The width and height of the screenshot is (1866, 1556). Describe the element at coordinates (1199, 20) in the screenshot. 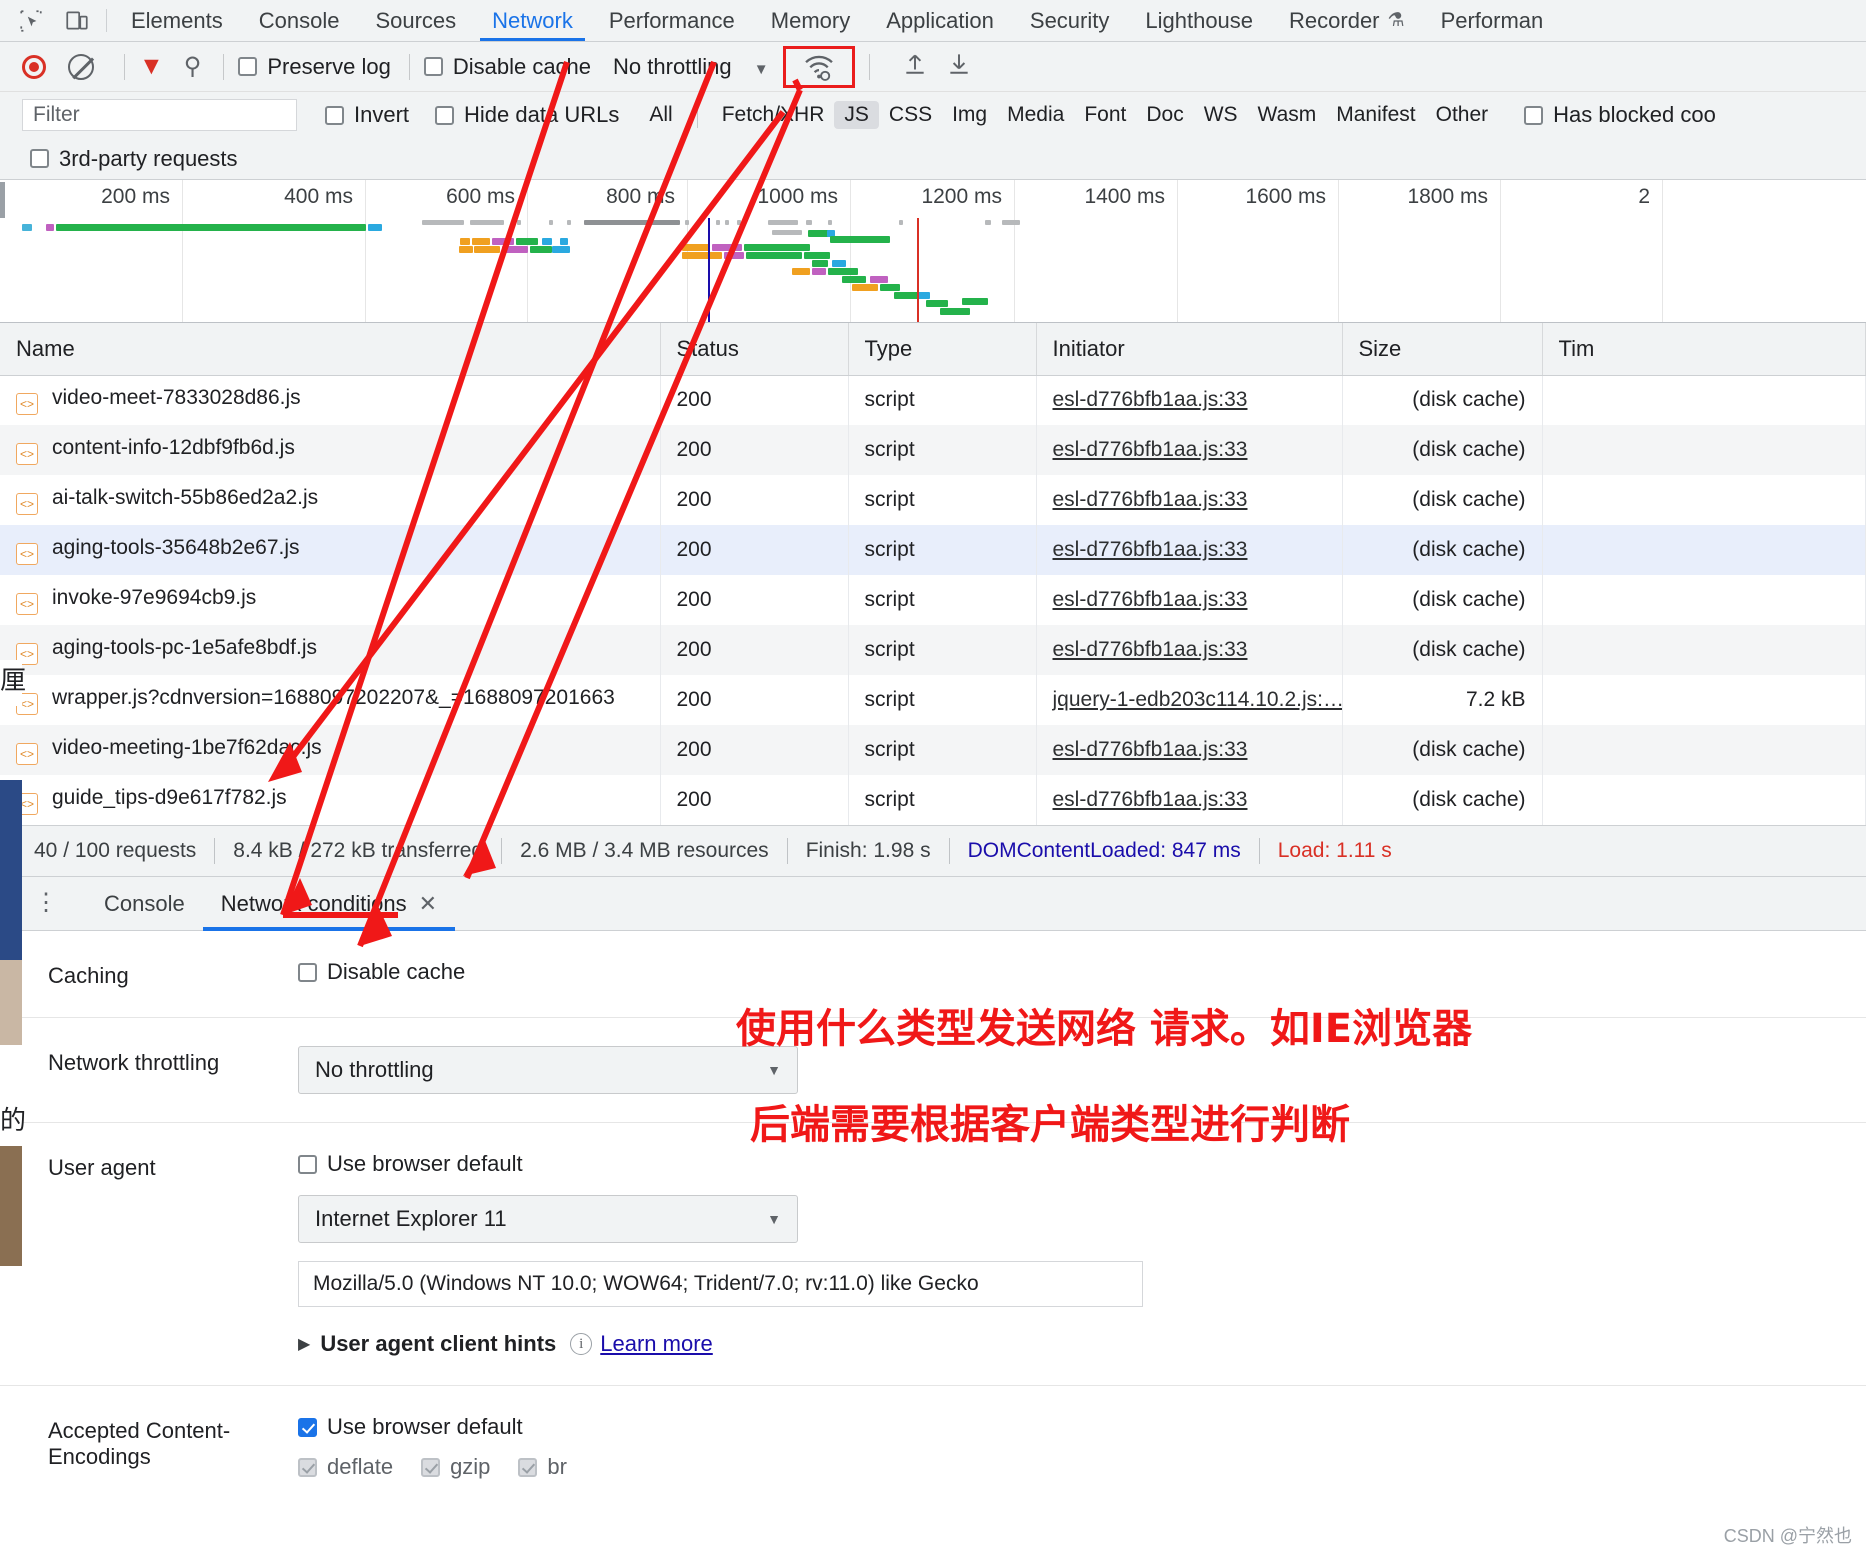

I see `tab-lighthouse: Lighthouse` at that location.